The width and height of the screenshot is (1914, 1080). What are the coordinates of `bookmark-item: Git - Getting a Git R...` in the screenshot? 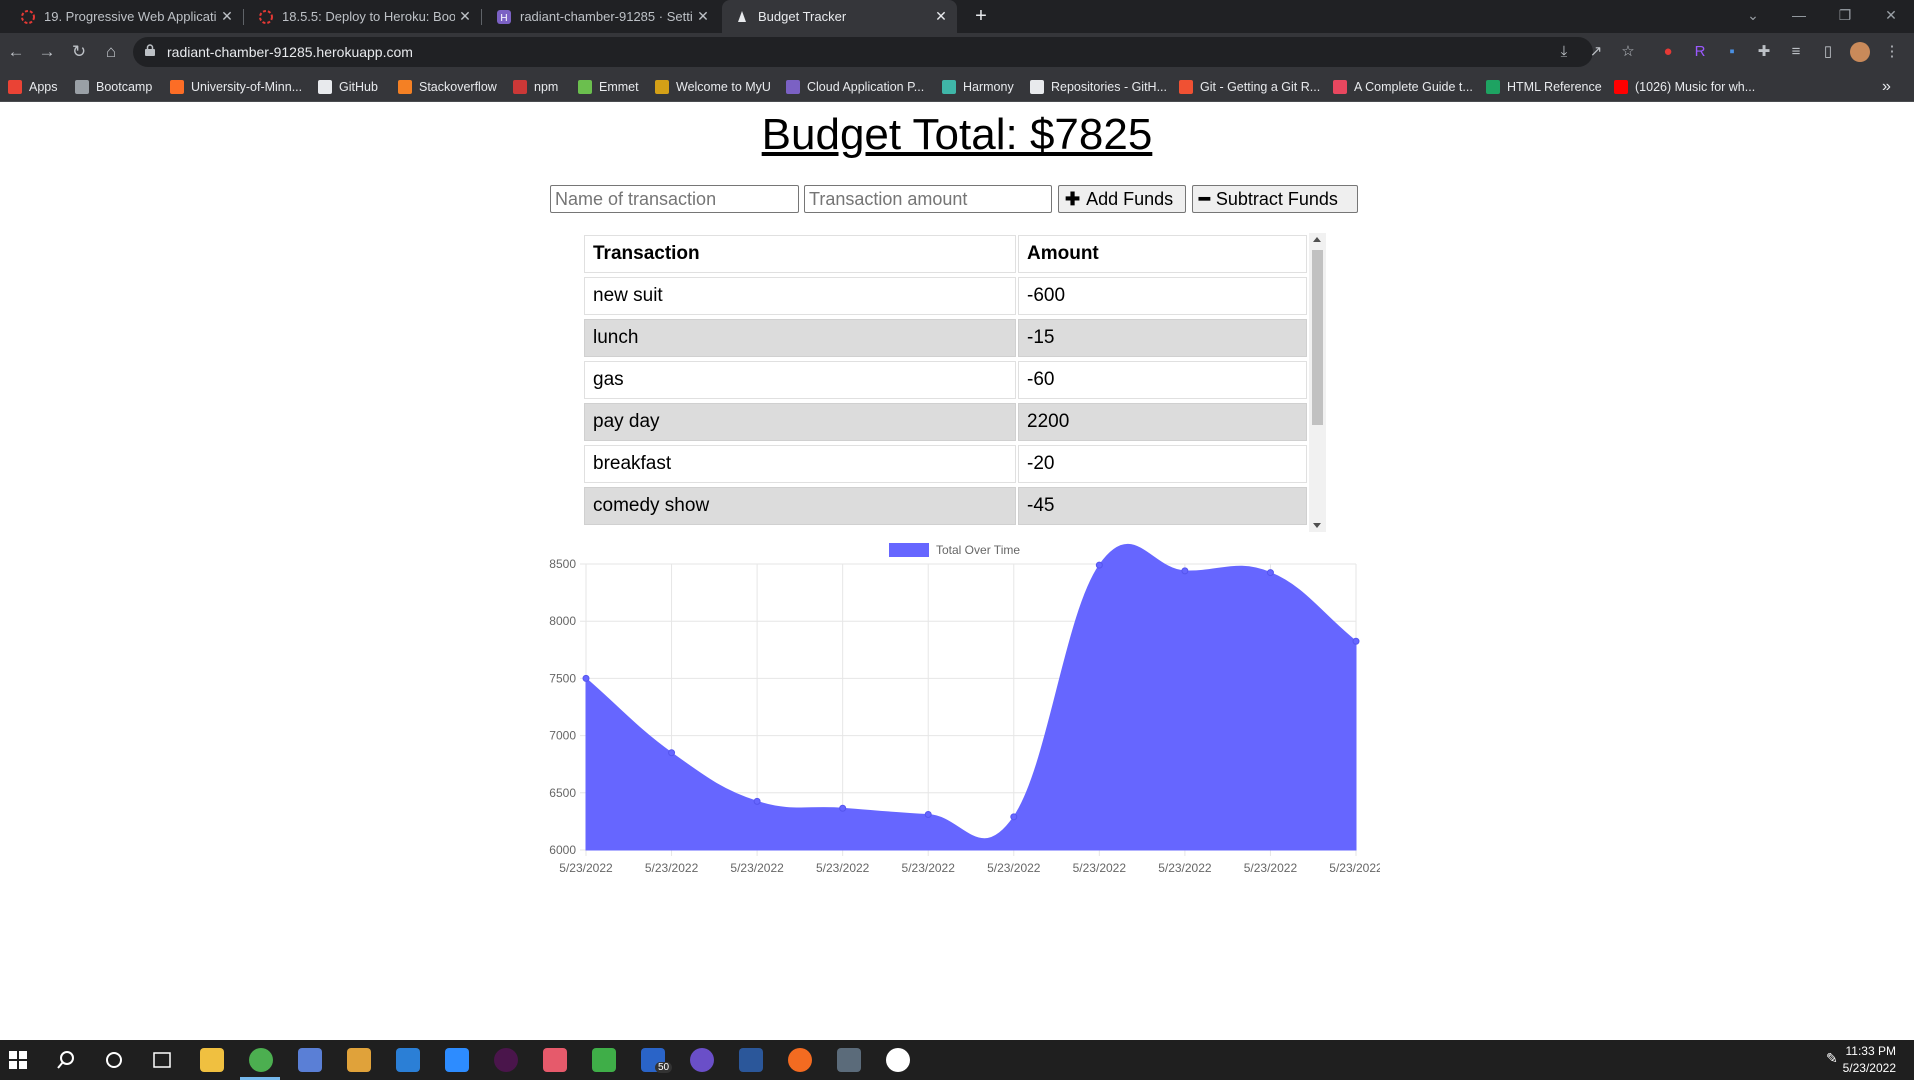 It's located at (1249, 86).